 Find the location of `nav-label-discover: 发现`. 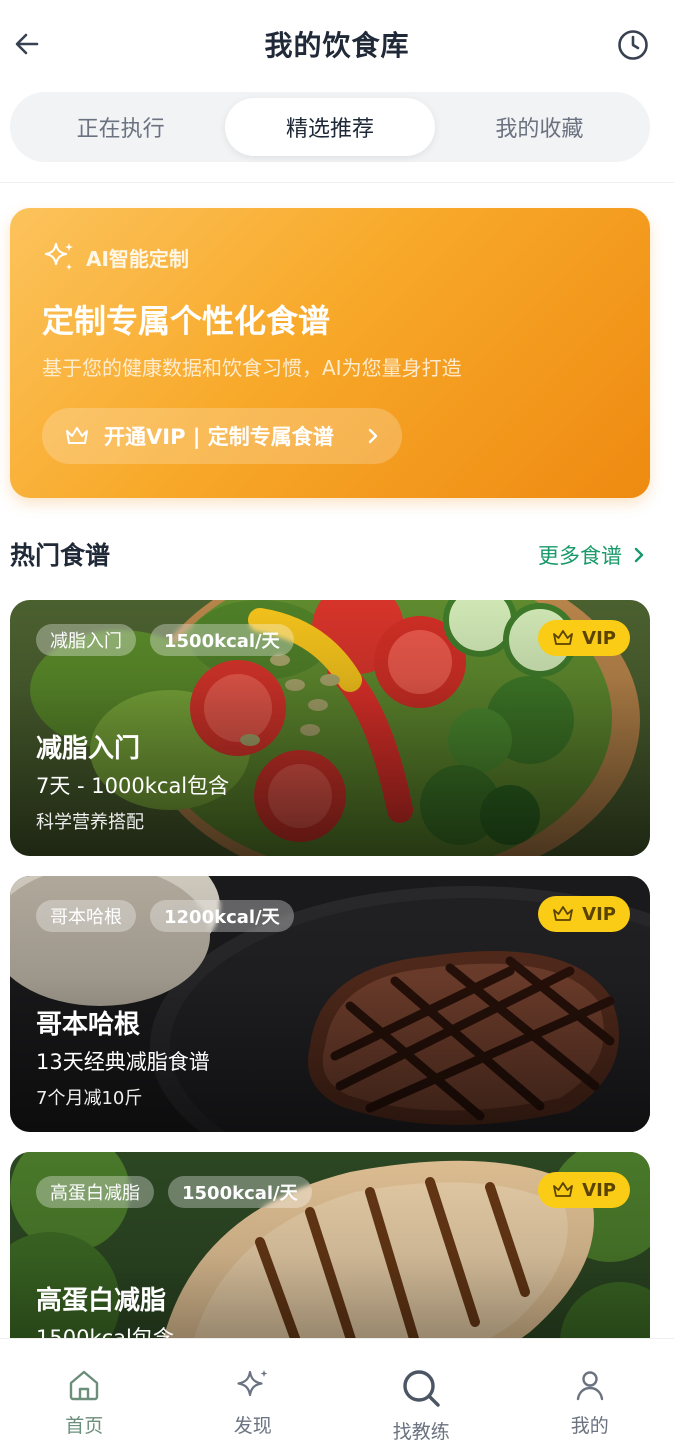

nav-label-discover: 发现 is located at coordinates (252, 1426).